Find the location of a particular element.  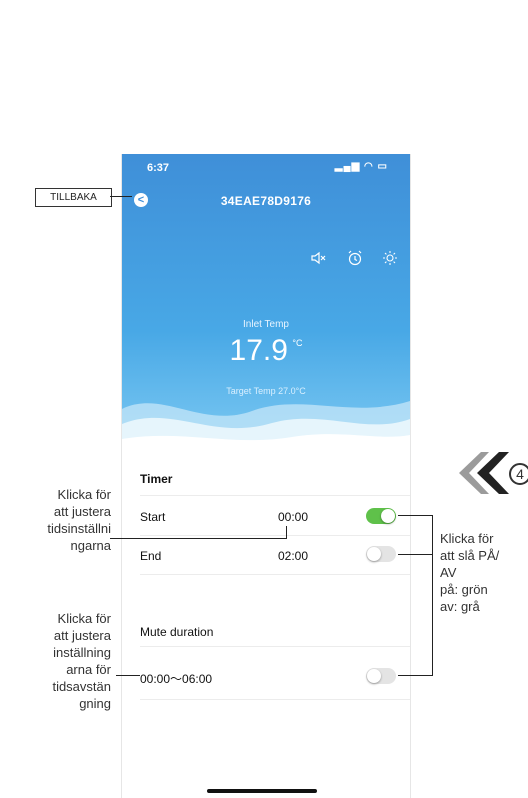

double-chevron-left-icon is located at coordinates (484, 473).